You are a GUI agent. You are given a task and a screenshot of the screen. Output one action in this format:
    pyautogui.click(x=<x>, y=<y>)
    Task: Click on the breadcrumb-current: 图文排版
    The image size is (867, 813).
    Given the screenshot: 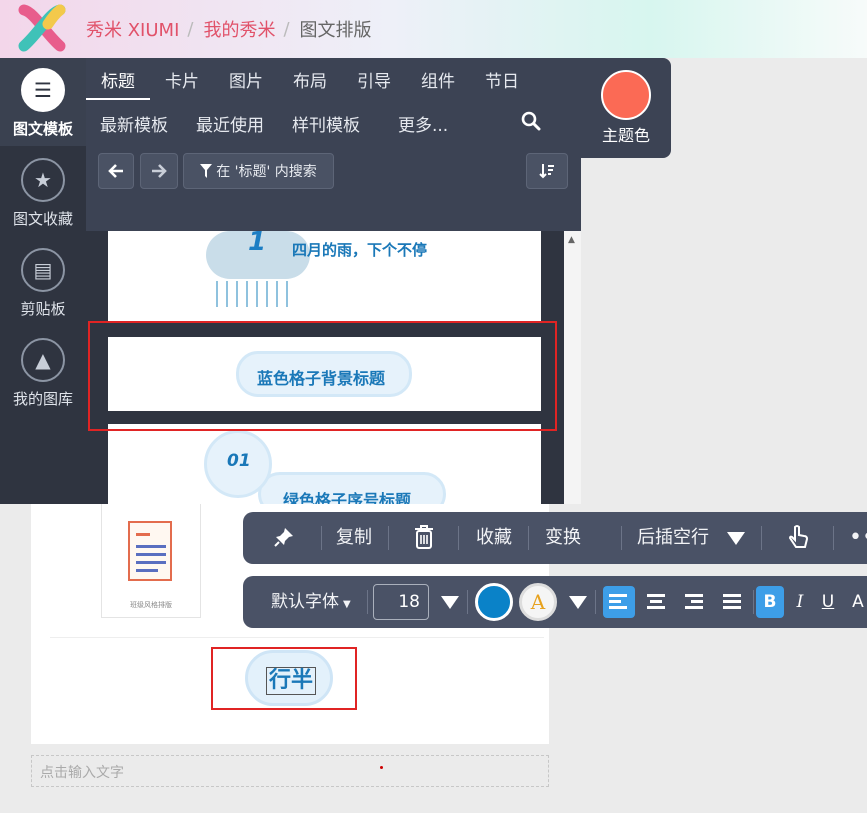 What is the action you would take?
    pyautogui.click(x=335, y=30)
    